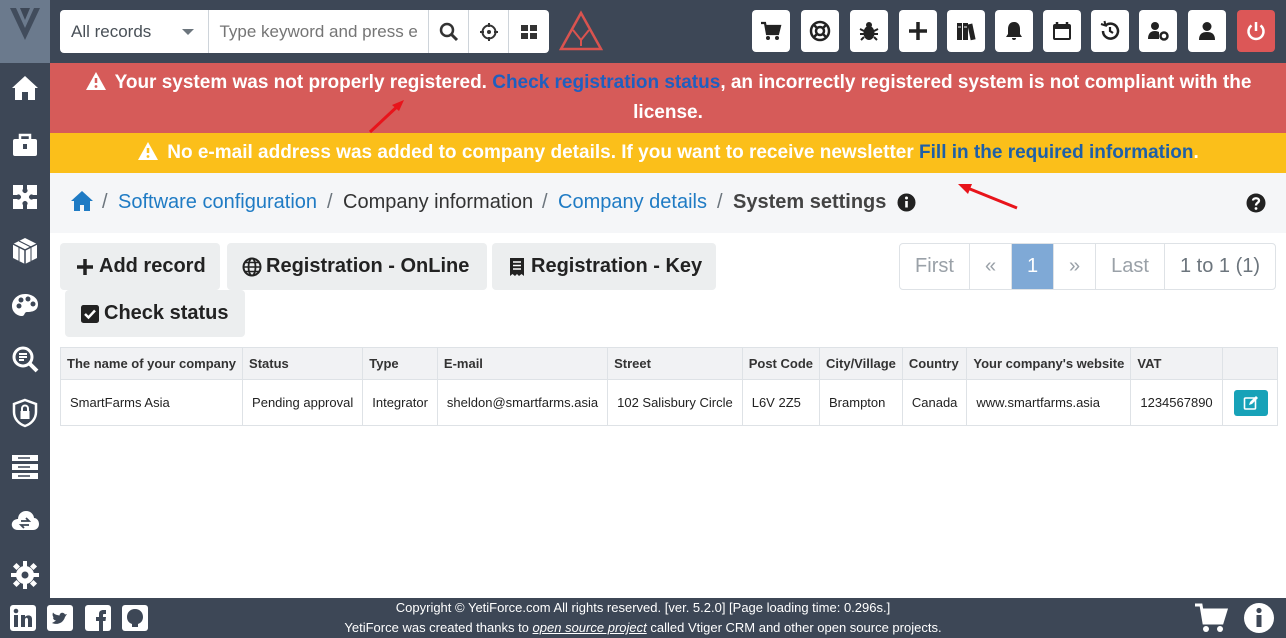  What do you see at coordinates (438, 202) in the screenshot?
I see `breadcrumb-company-information: Company information` at bounding box center [438, 202].